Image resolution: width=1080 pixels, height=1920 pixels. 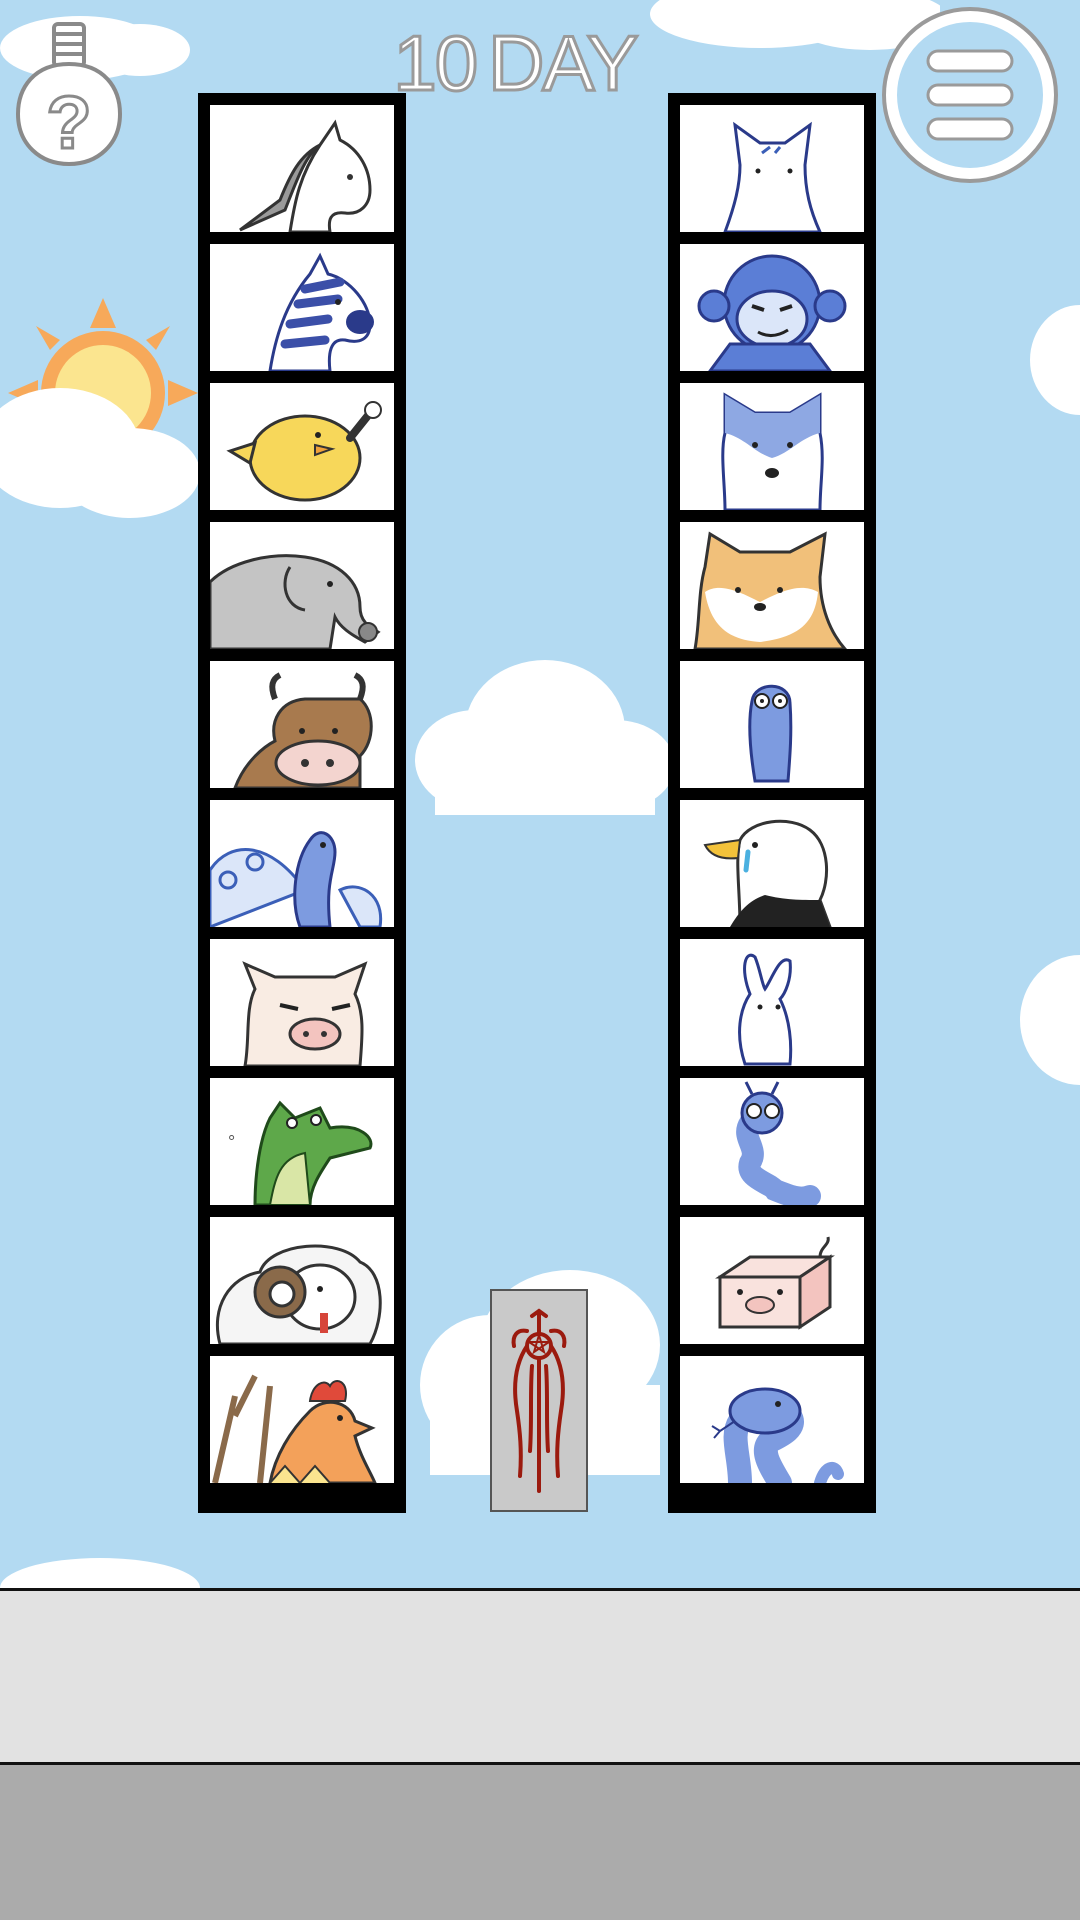 What do you see at coordinates (775, 1283) in the screenshot?
I see `box-pig-icon` at bounding box center [775, 1283].